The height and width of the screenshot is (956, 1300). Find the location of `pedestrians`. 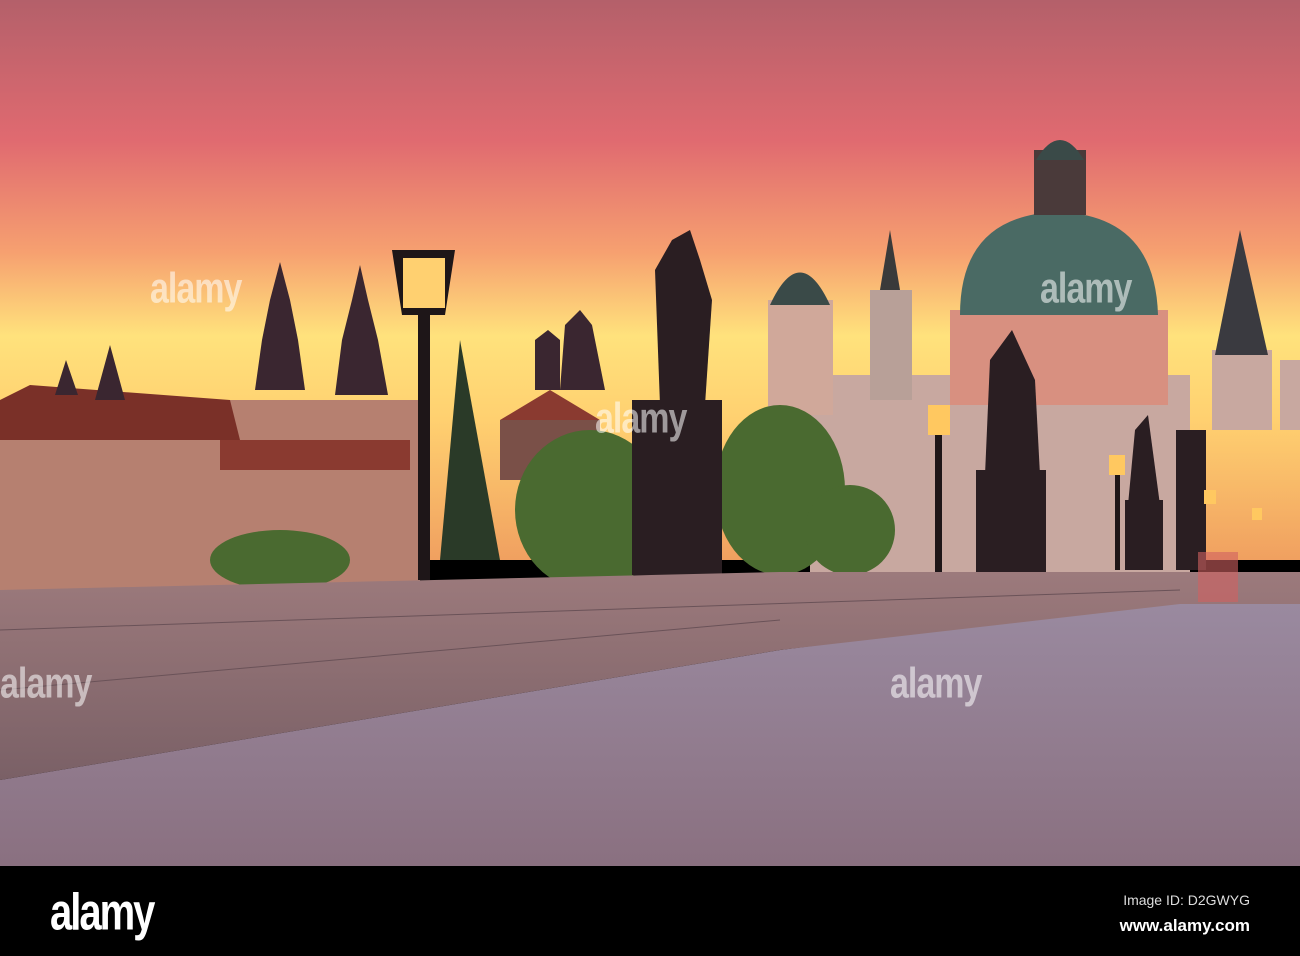

pedestrians is located at coordinates (1218, 577).